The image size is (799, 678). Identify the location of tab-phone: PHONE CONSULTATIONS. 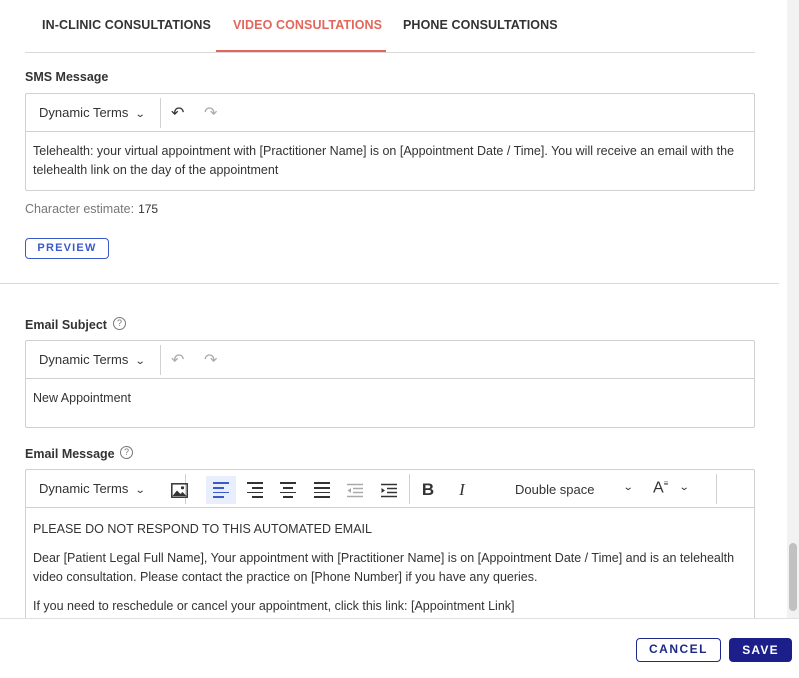
(480, 25).